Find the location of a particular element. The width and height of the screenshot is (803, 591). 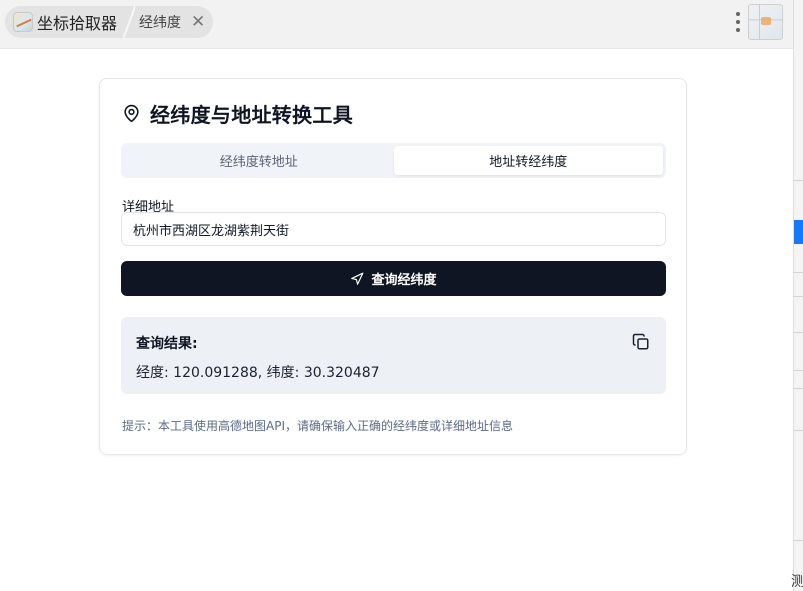

map-app-icon is located at coordinates (23, 22).